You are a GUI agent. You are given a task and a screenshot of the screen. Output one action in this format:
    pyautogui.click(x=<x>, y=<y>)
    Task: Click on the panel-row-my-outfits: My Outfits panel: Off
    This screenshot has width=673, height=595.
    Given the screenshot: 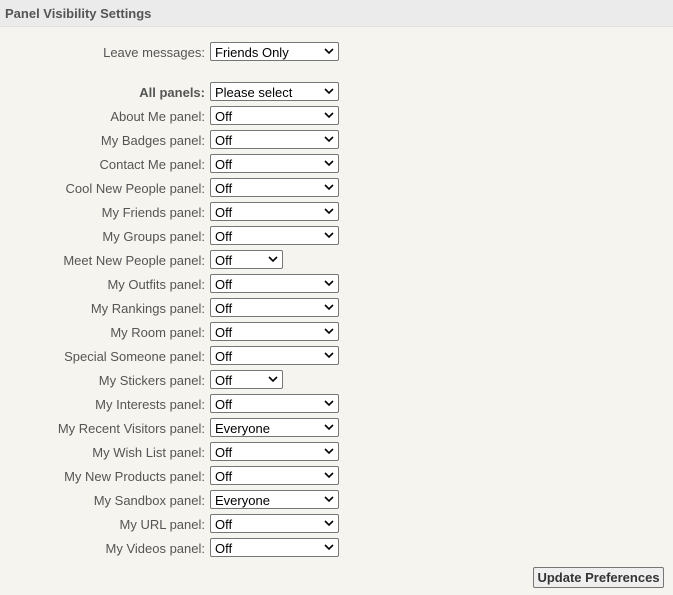 What is the action you would take?
    pyautogui.click(x=336, y=284)
    